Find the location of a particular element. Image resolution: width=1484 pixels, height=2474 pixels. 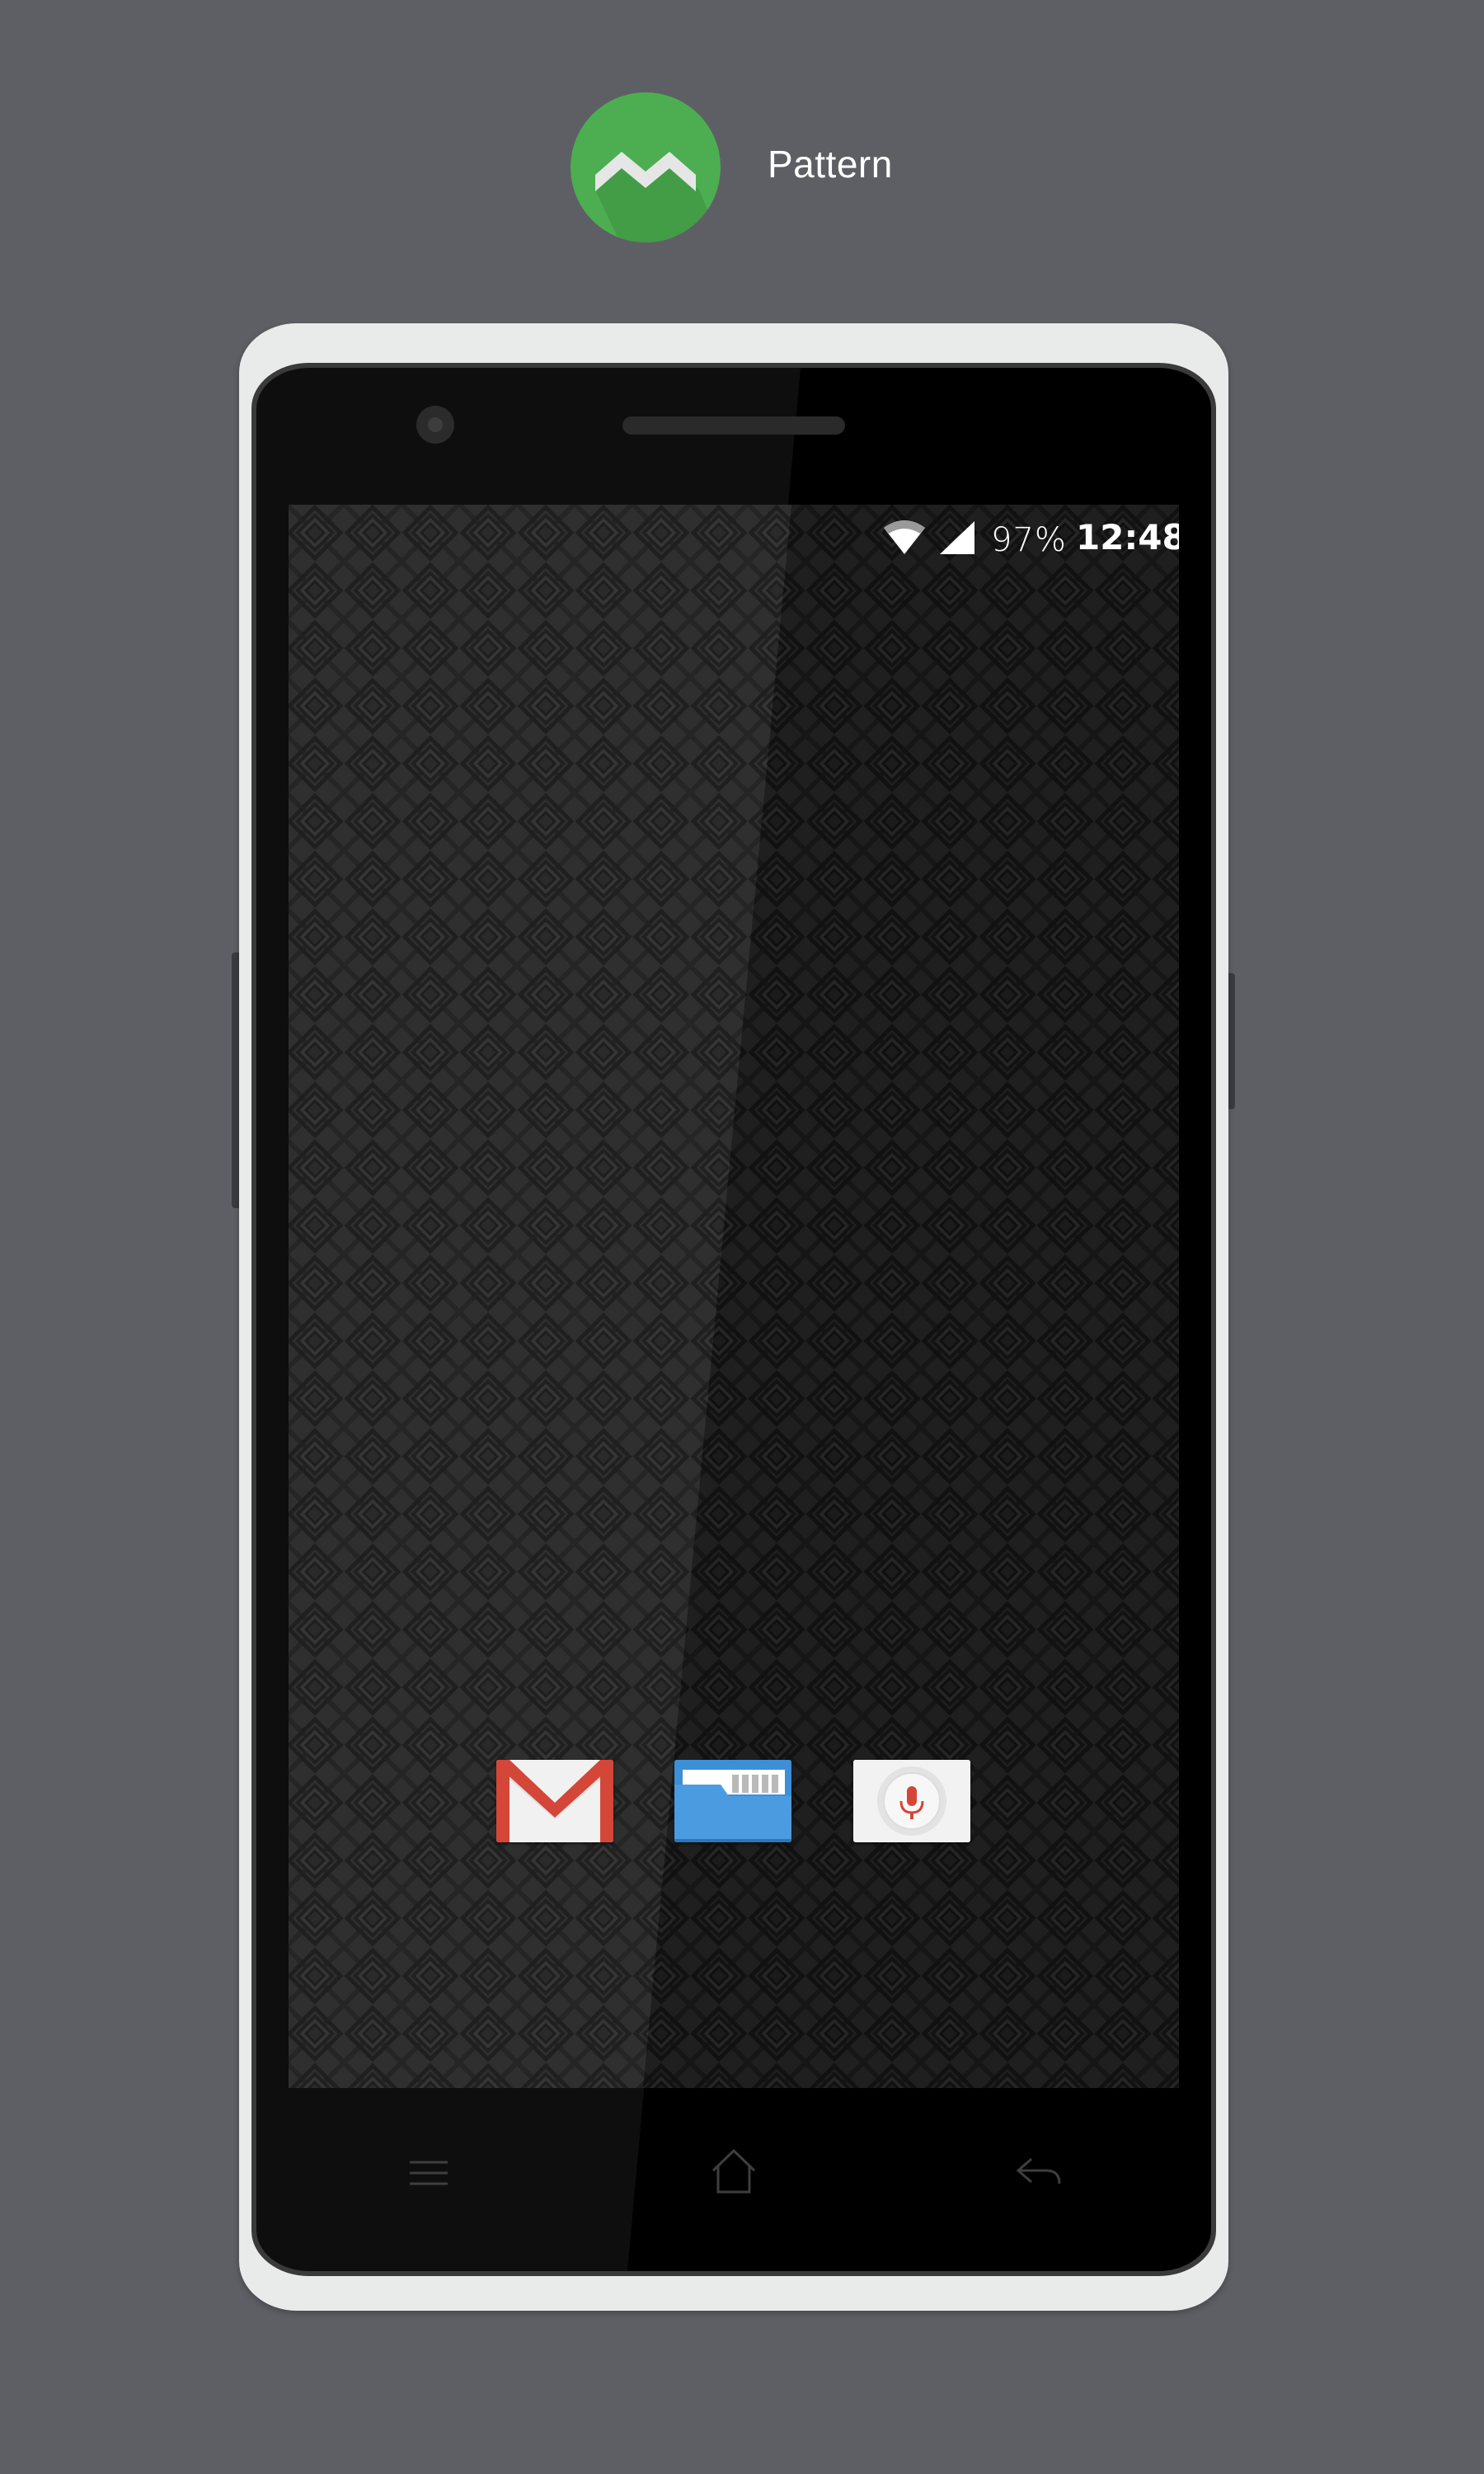

back-icon is located at coordinates (1039, 2173).